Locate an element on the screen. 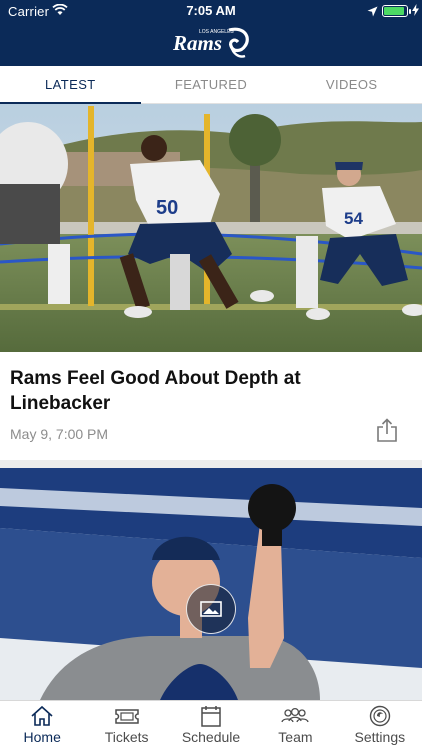 The image size is (422, 750). location-arrow-icon is located at coordinates (372, 12).